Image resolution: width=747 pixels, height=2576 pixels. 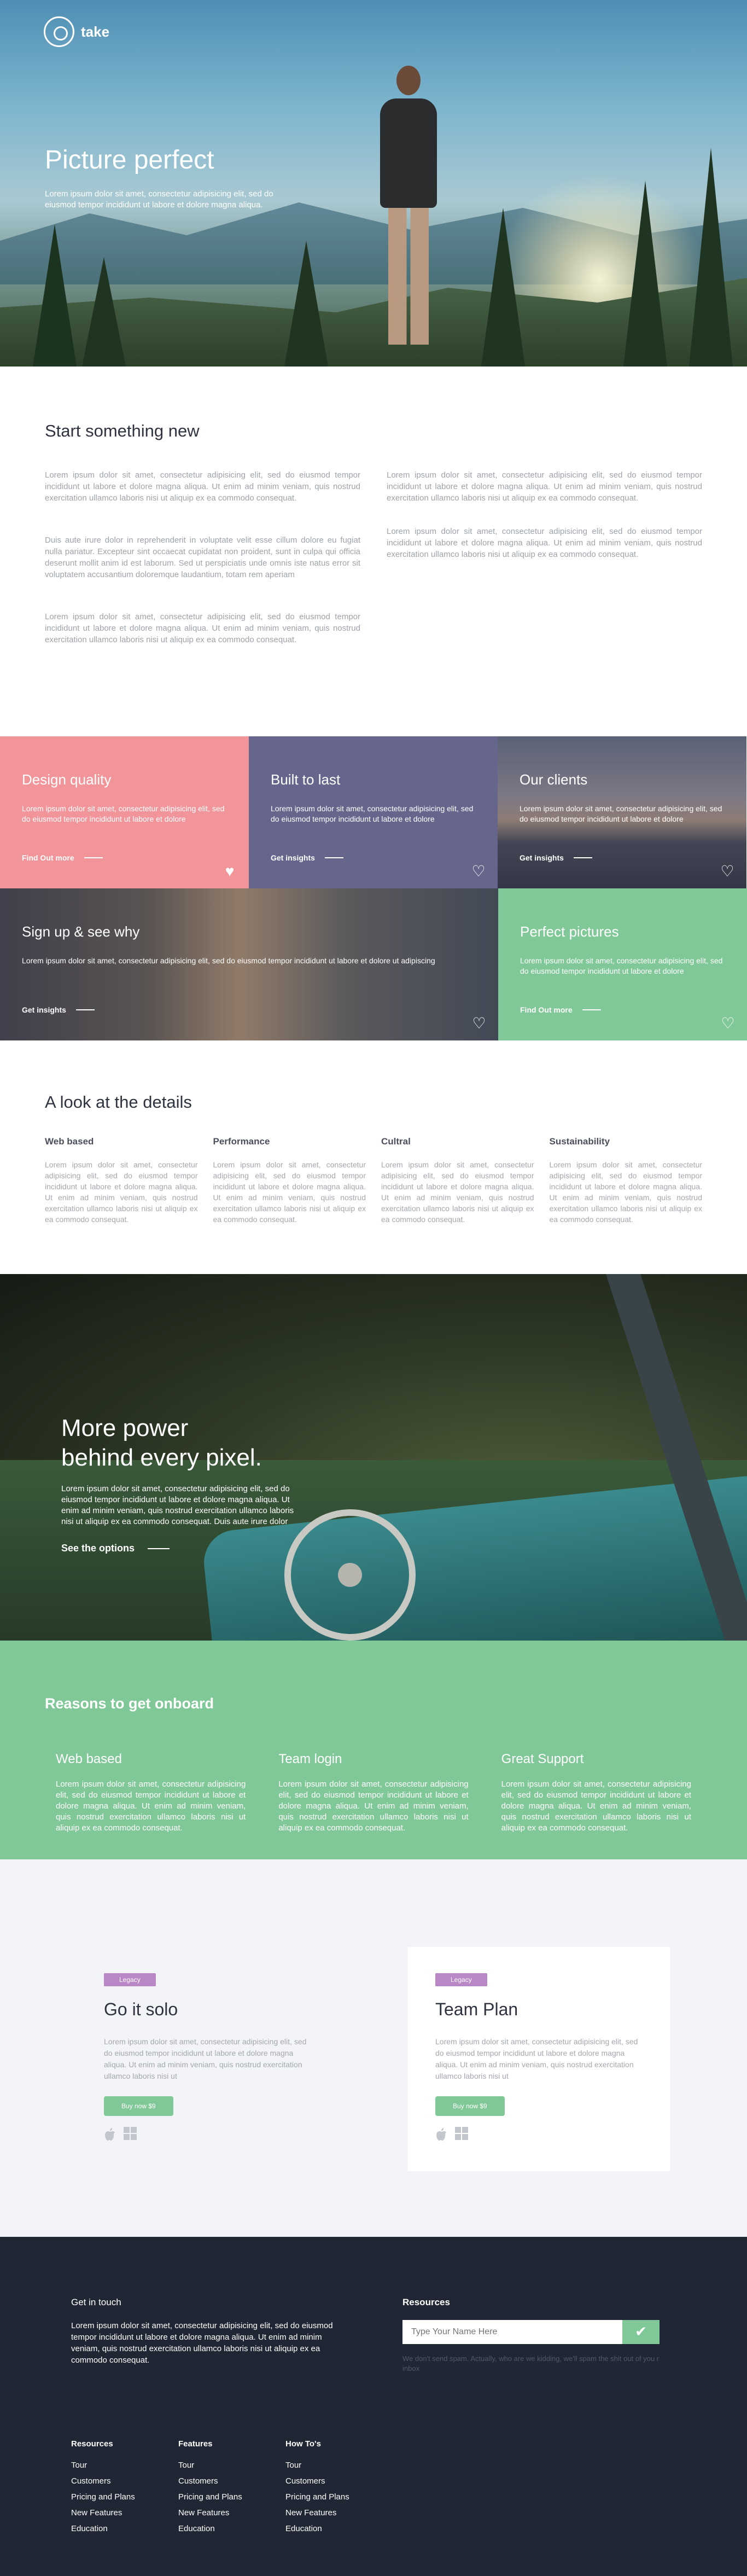 I want to click on windows-icon, so click(x=461, y=2133).